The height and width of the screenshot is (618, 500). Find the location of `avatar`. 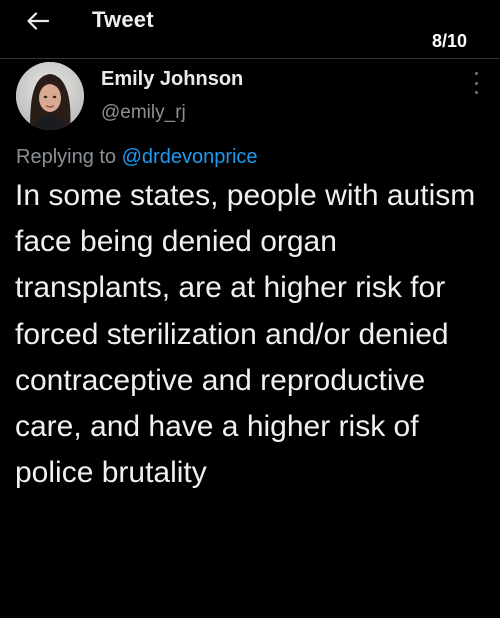

avatar is located at coordinates (50, 96).